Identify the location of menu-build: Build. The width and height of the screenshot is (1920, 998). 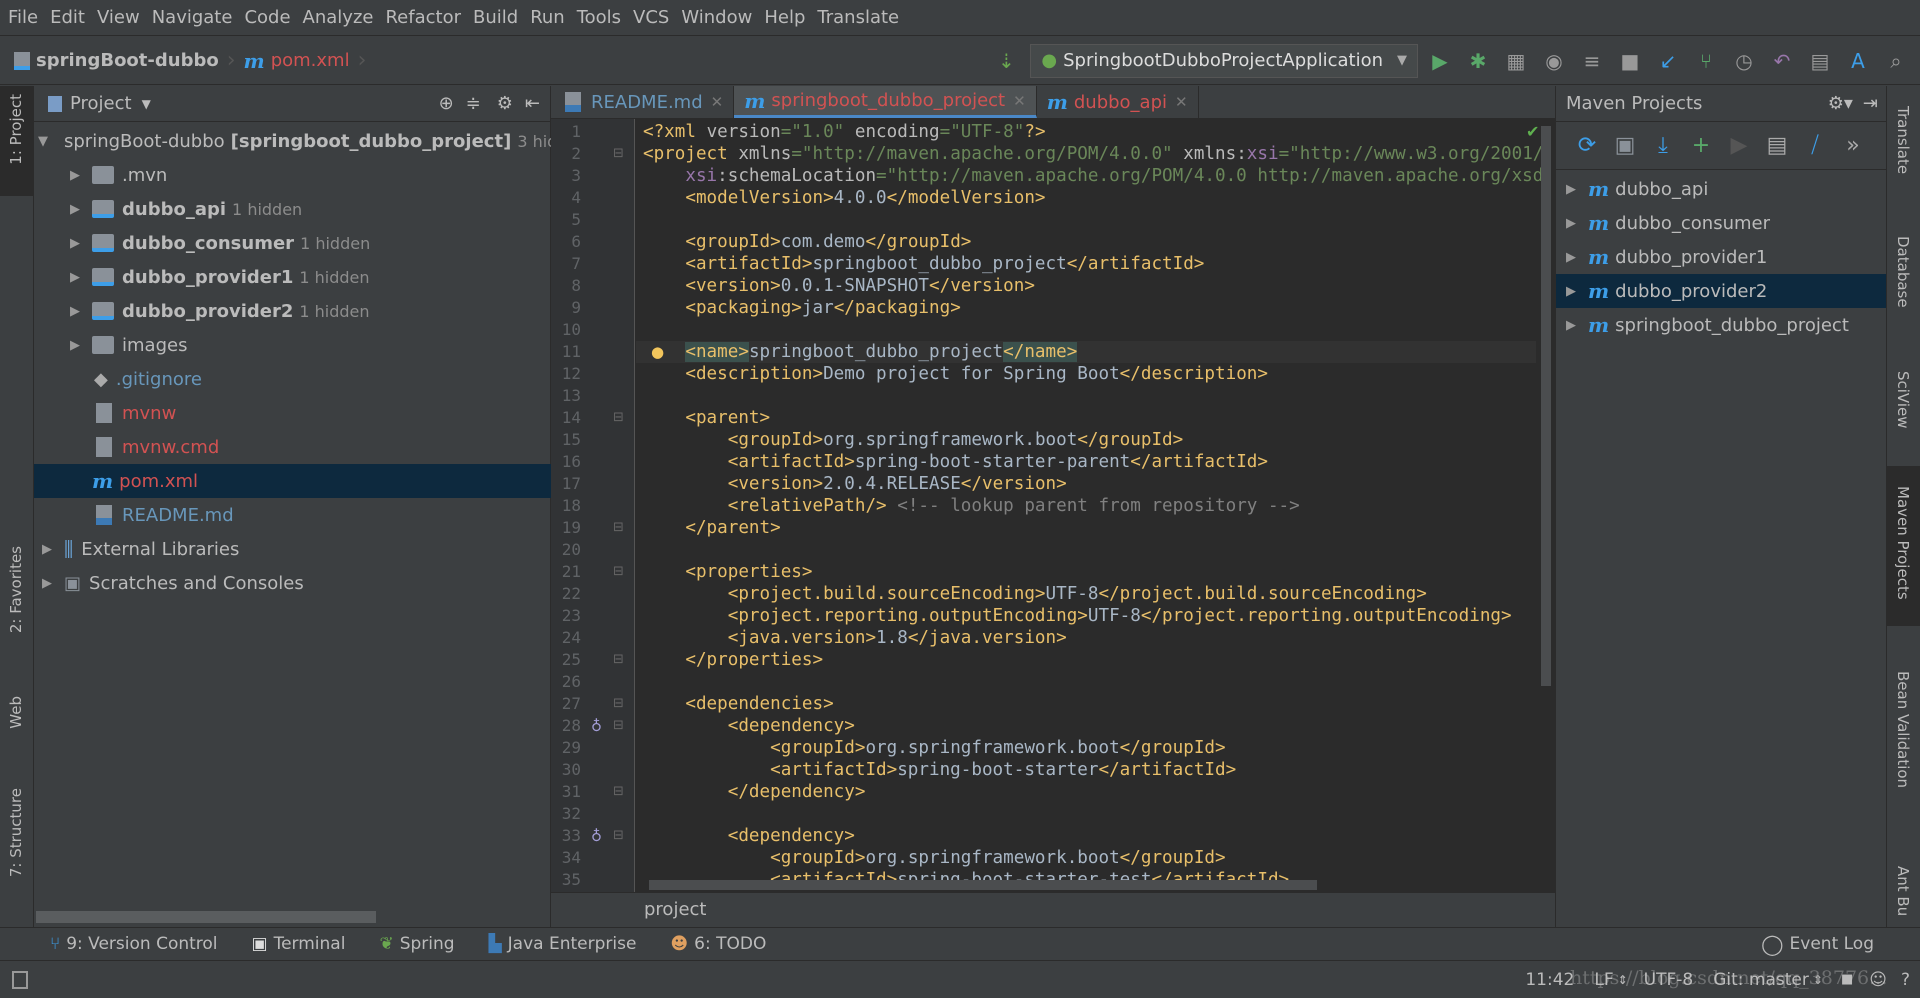
(495, 17).